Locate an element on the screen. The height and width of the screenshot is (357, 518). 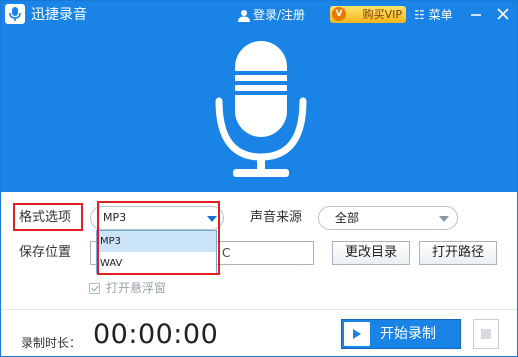
save-location-value: C is located at coordinates (226, 253).